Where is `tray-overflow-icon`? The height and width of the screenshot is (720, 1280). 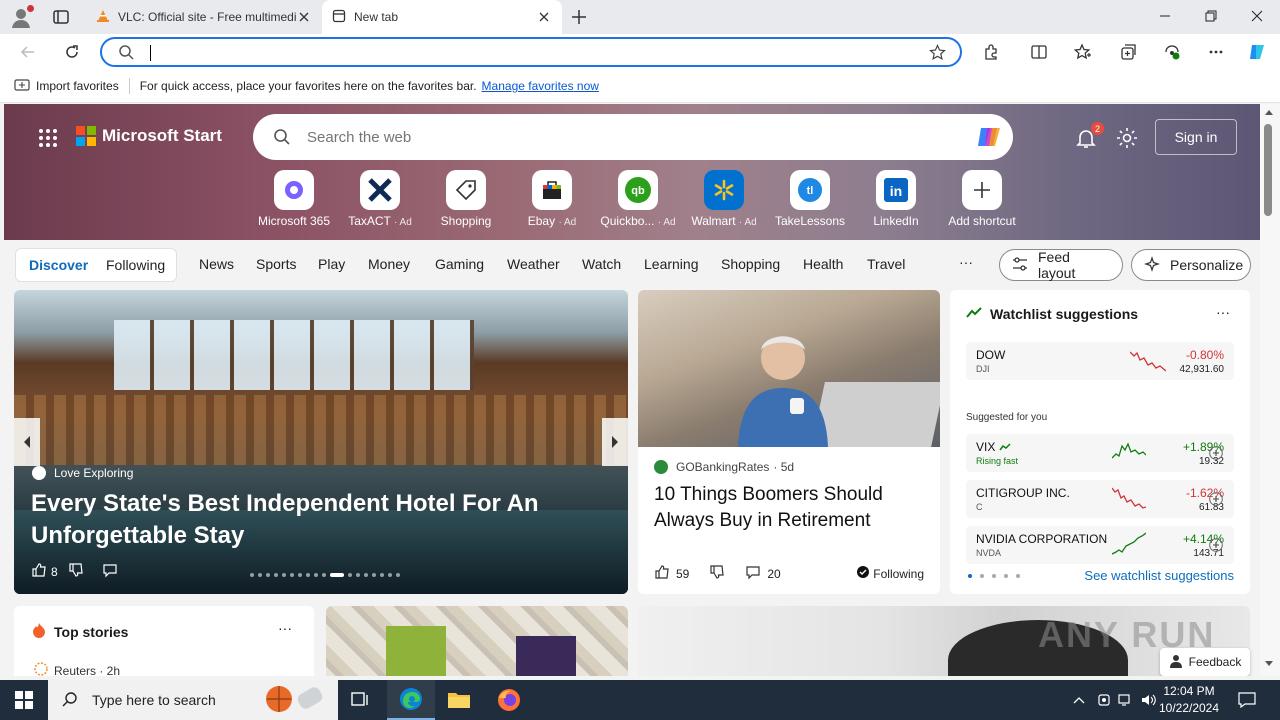
tray-overflow-icon is located at coordinates (1079, 700).